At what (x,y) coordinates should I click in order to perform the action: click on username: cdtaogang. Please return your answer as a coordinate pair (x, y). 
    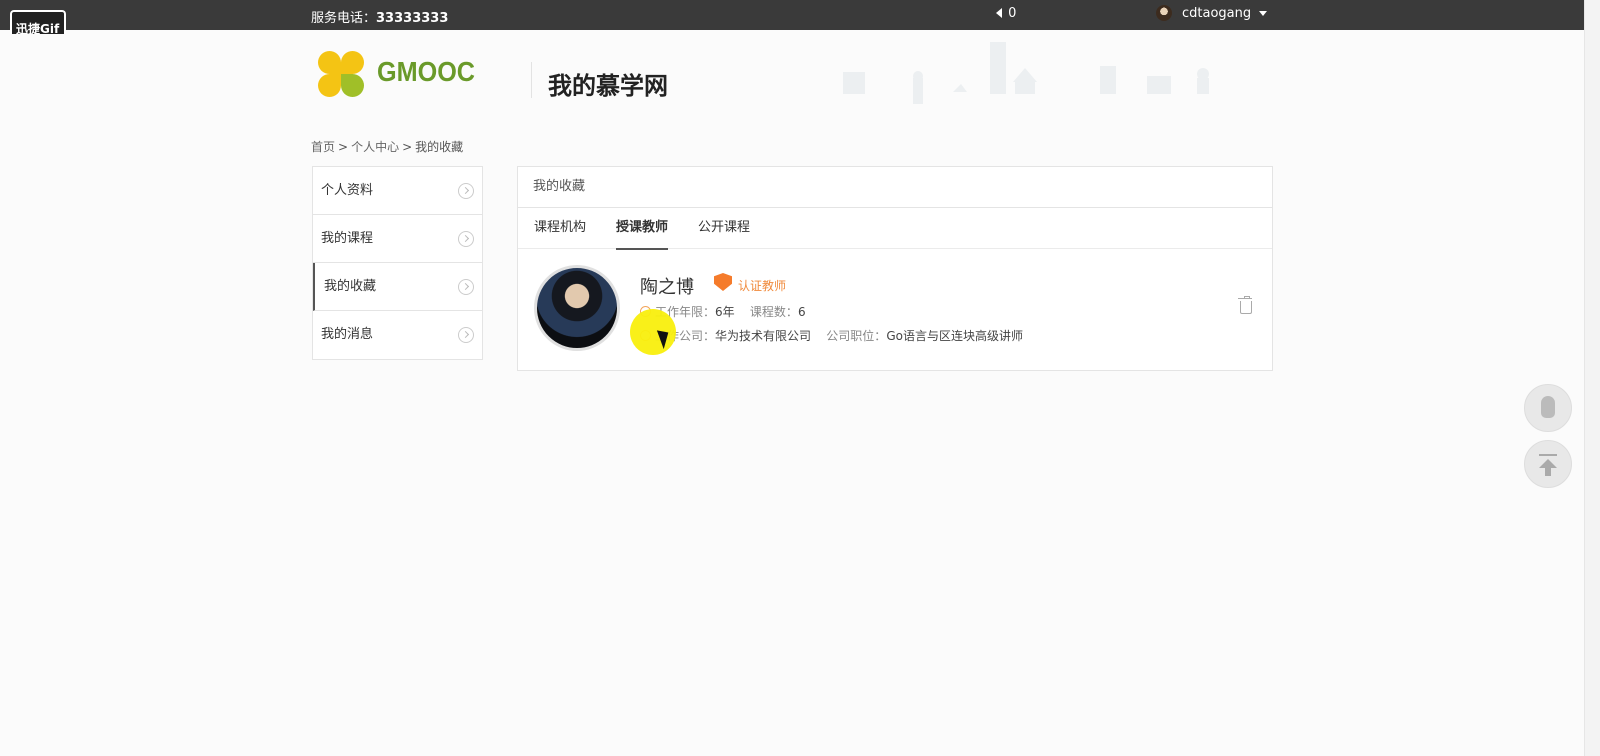
    Looking at the image, I should click on (1217, 13).